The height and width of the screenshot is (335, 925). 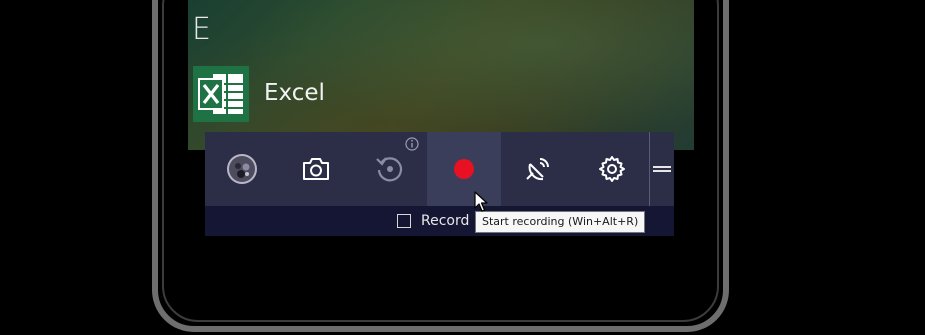 I want to click on excel-app-name: Excel, so click(x=294, y=93).